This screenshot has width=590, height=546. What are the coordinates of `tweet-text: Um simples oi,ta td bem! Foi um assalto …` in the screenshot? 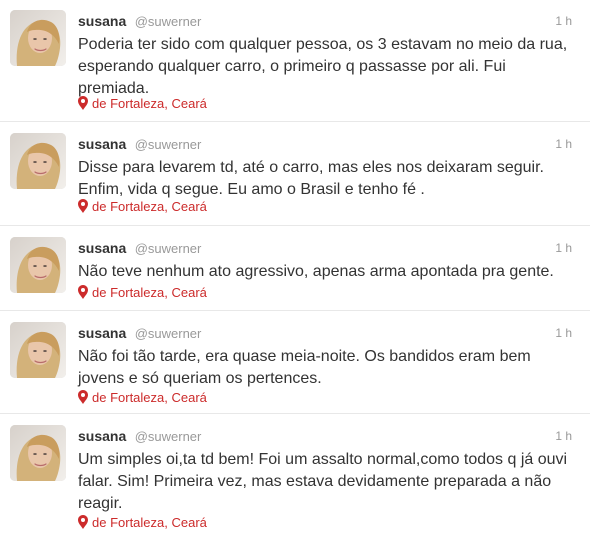 It's located at (323, 481).